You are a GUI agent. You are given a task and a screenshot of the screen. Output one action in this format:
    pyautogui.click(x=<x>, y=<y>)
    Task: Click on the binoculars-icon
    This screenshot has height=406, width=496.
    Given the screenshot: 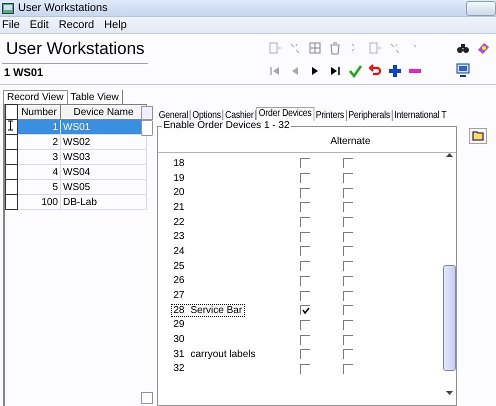 What is the action you would take?
    pyautogui.click(x=463, y=48)
    